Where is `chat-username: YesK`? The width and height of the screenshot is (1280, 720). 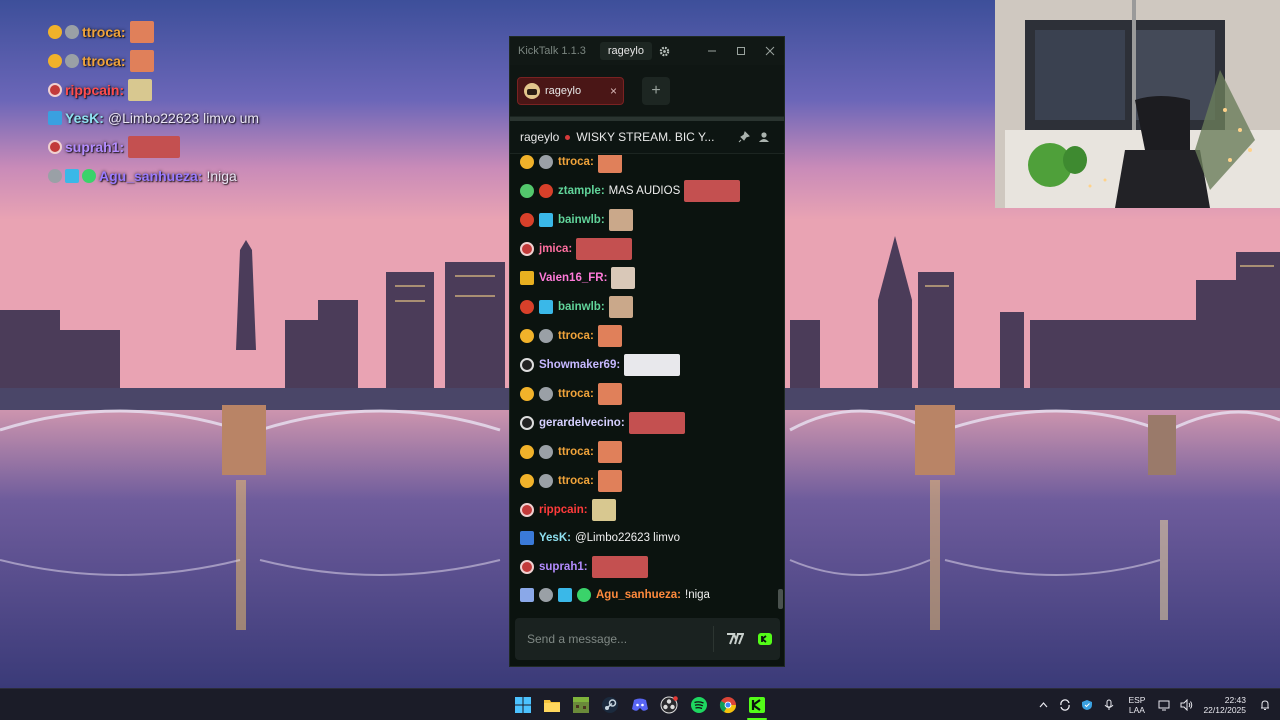 chat-username: YesK is located at coordinates (553, 538).